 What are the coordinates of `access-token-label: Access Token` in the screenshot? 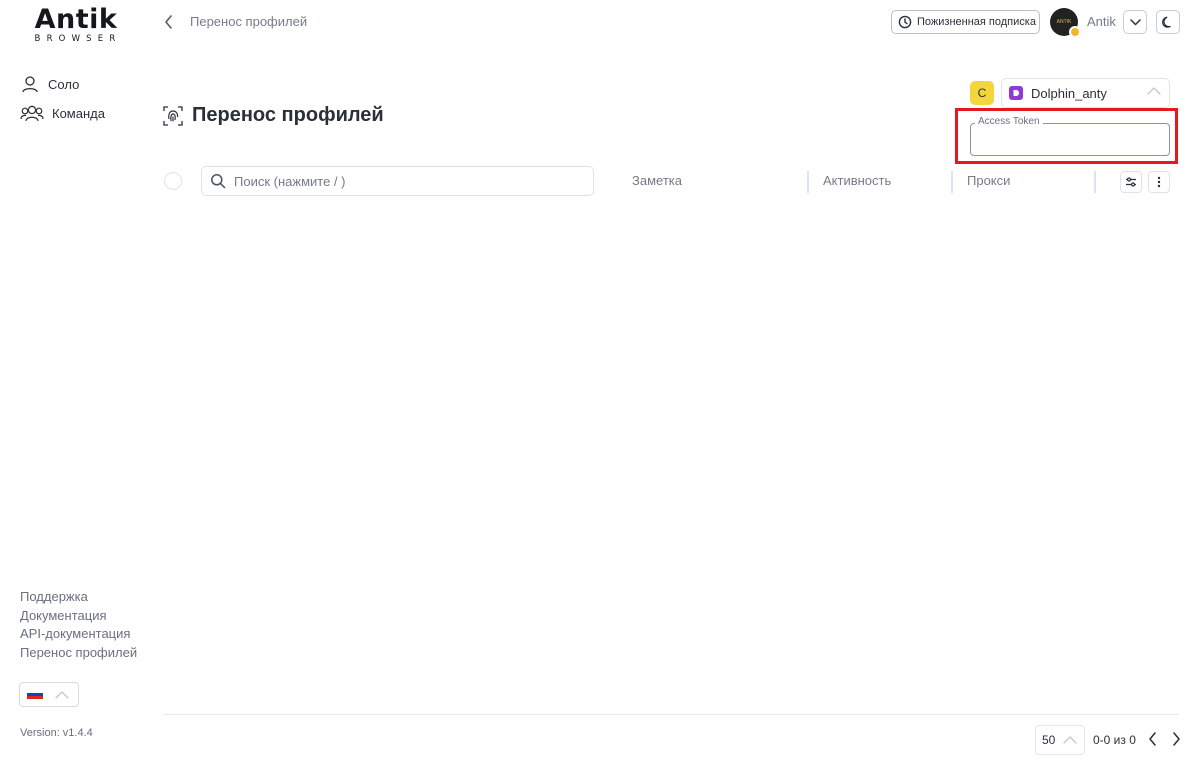 It's located at (1009, 121).